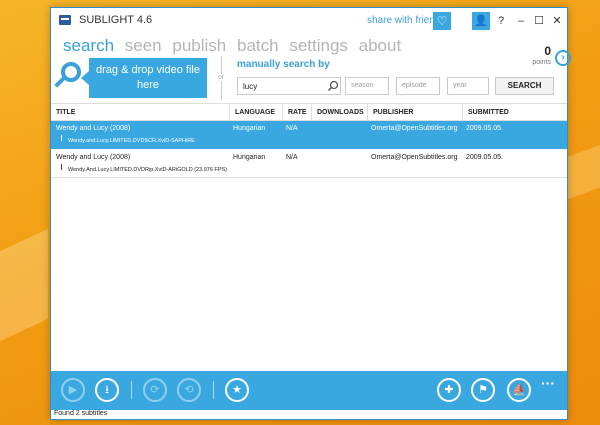 Image resolution: width=600 pixels, height=425 pixels. Describe the element at coordinates (367, 86) in the screenshot. I see `season-input: season` at that location.